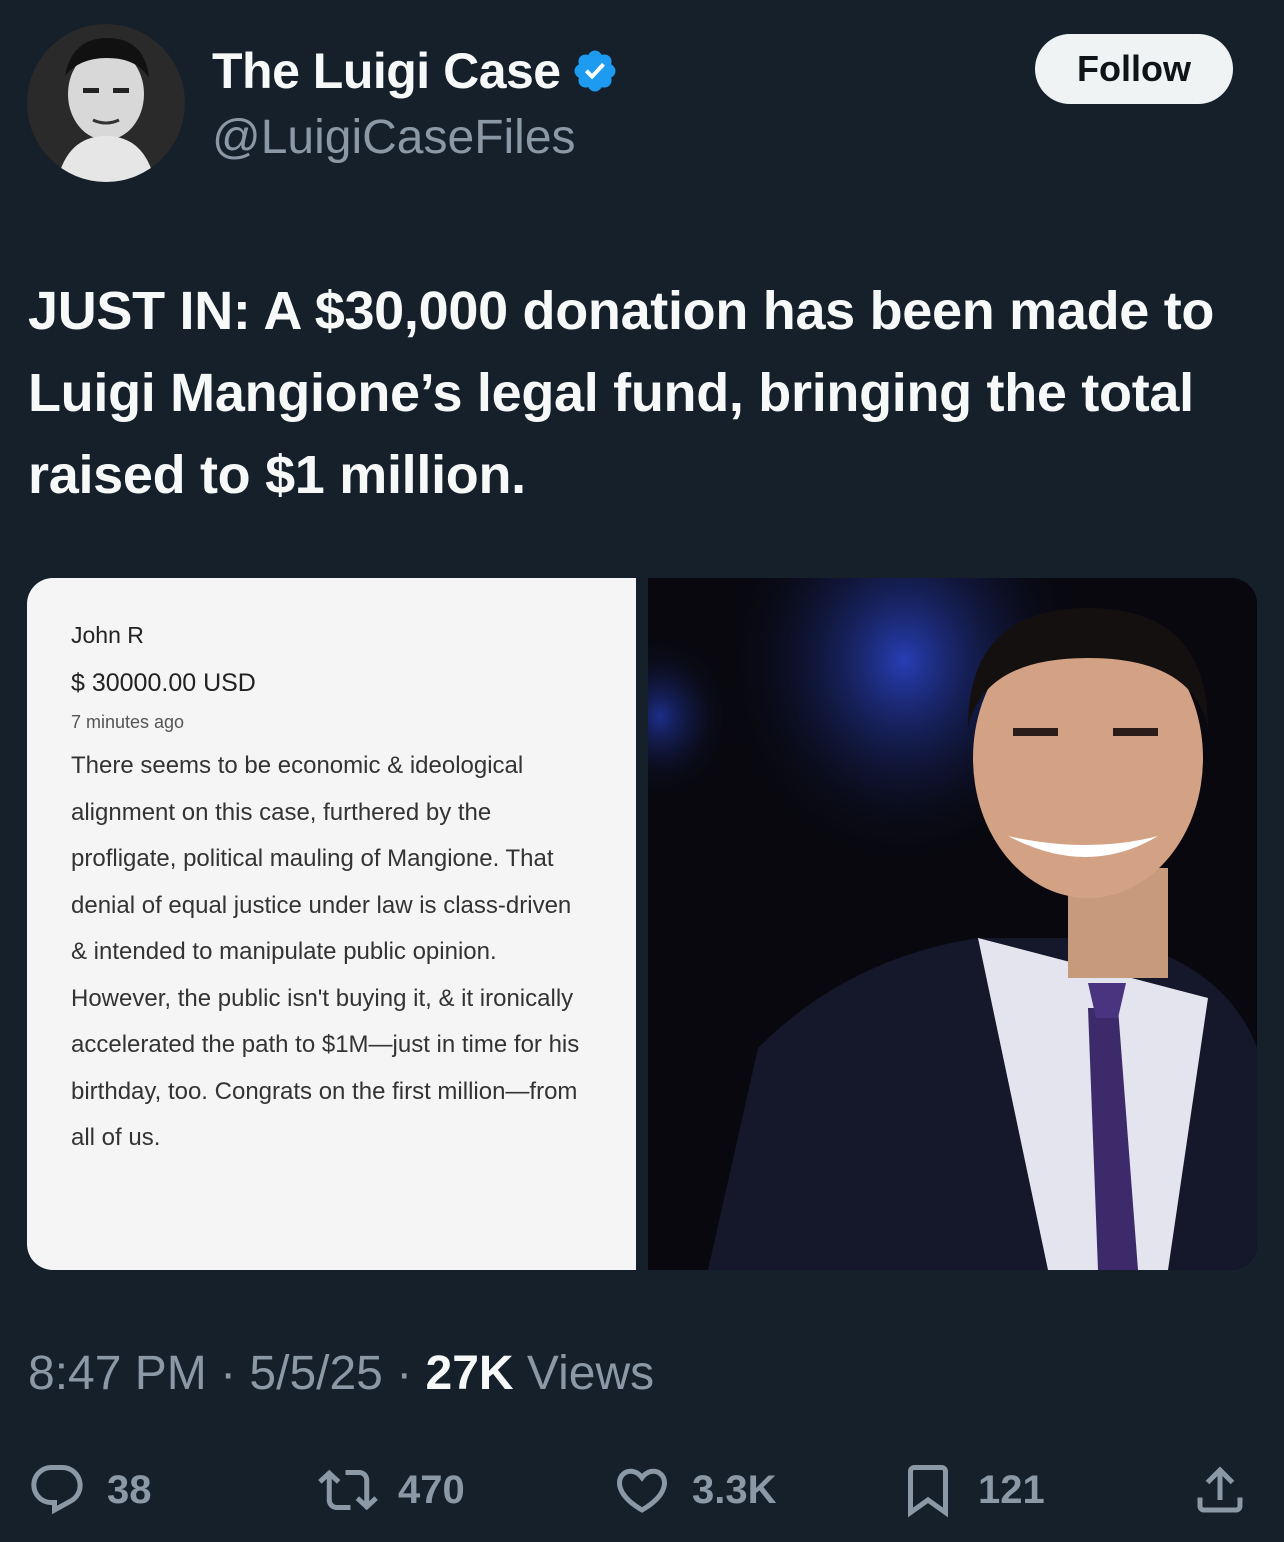  I want to click on heart-icon, so click(642, 1490).